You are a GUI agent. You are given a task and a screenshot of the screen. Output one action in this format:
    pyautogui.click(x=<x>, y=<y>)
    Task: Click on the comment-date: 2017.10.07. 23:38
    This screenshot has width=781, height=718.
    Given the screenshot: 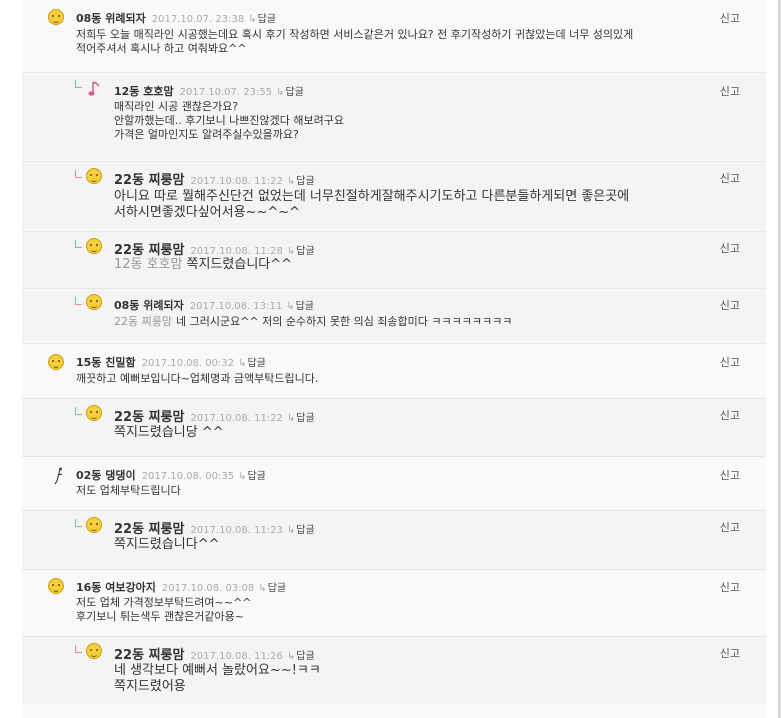 What is the action you would take?
    pyautogui.click(x=198, y=19)
    